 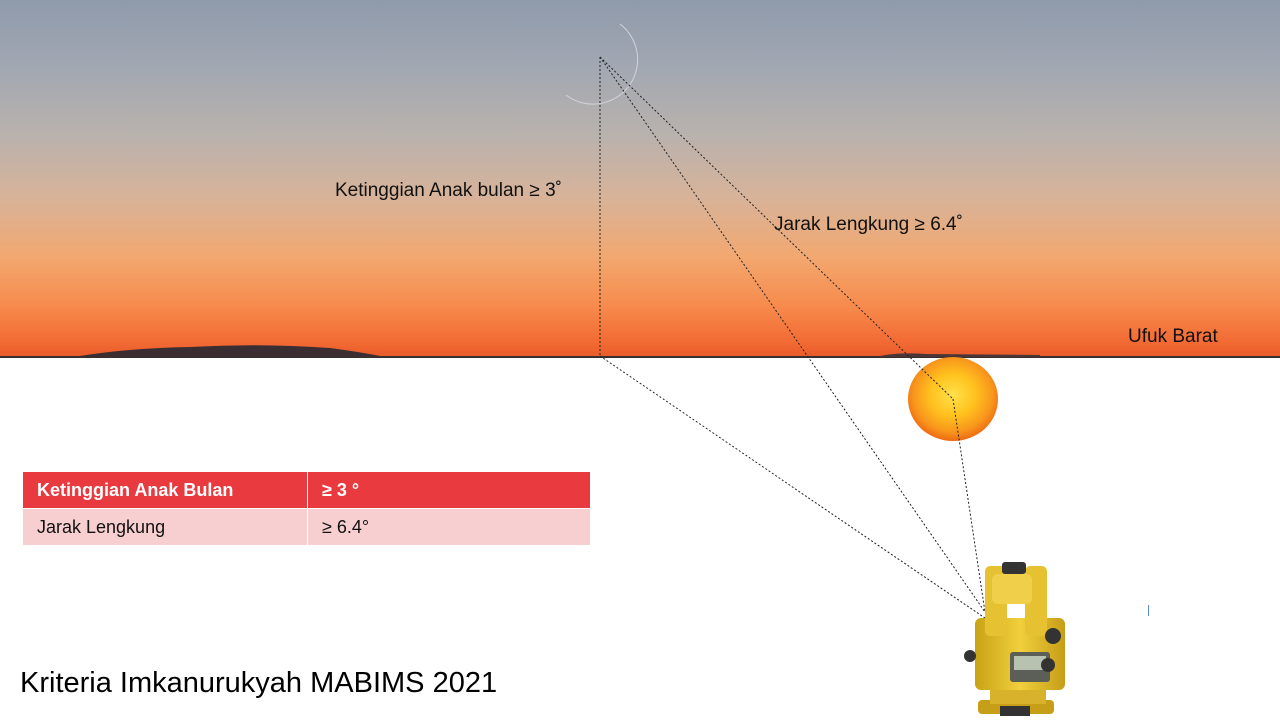 What do you see at coordinates (449, 527) in the screenshot?
I see `table-cell-value: ≥ 6.4°` at bounding box center [449, 527].